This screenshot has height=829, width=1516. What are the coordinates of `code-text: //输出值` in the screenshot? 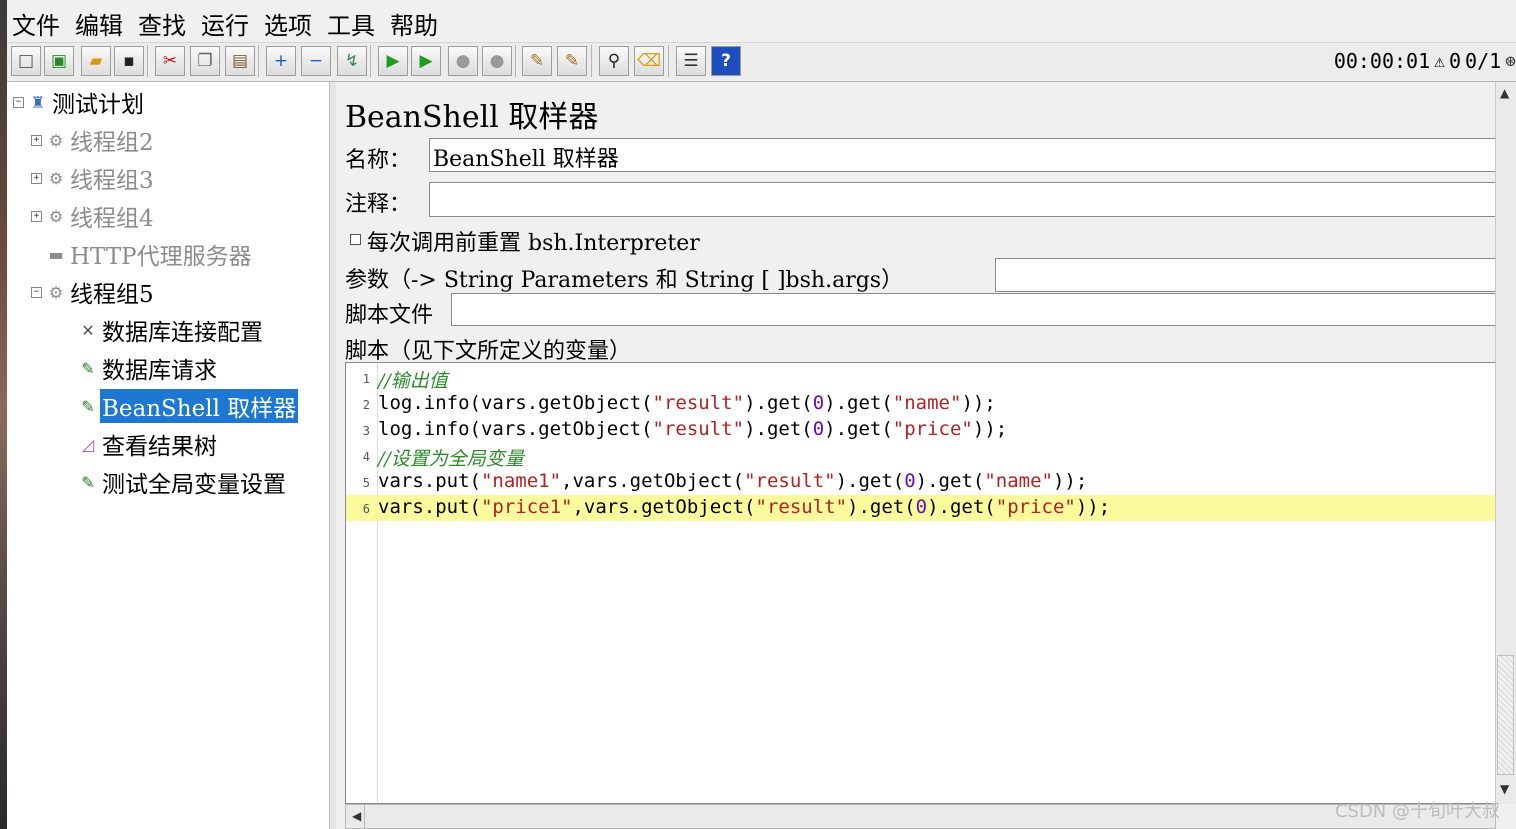 It's located at (413, 381).